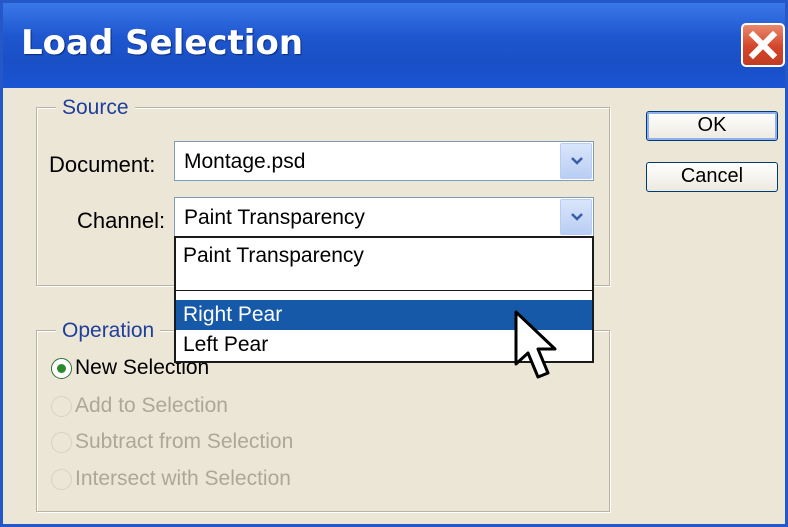 The width and height of the screenshot is (788, 527). I want to click on cancel-button: Cancel, so click(712, 177).